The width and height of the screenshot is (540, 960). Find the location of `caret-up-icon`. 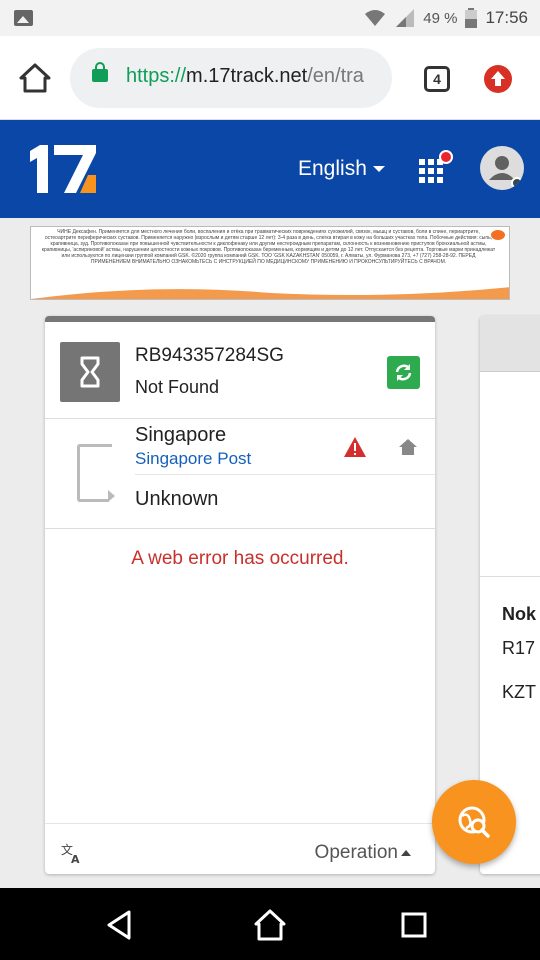

caret-up-icon is located at coordinates (406, 852).